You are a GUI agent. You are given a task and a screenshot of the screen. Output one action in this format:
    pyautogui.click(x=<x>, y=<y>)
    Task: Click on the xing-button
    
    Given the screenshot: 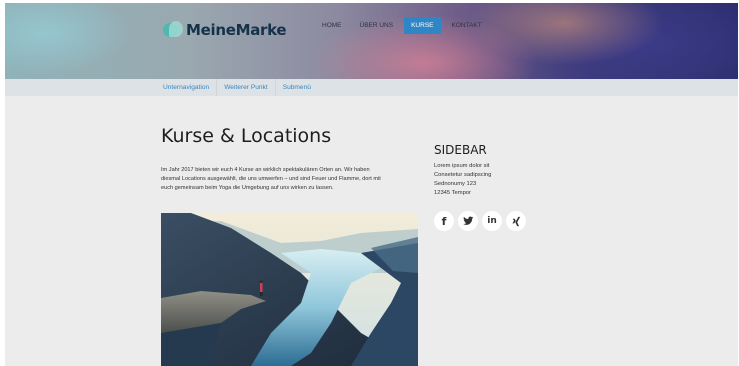 What is the action you would take?
    pyautogui.click(x=516, y=221)
    